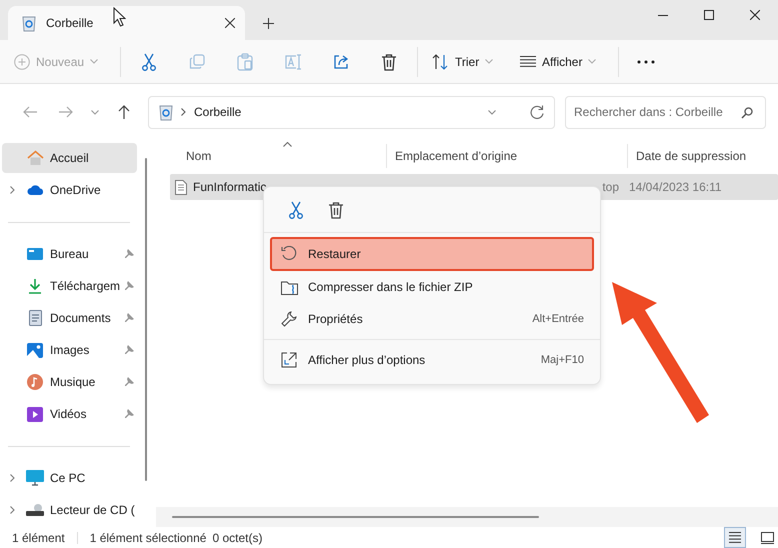 The image size is (778, 548). What do you see at coordinates (124, 112) in the screenshot?
I see `arrow-up-icon` at bounding box center [124, 112].